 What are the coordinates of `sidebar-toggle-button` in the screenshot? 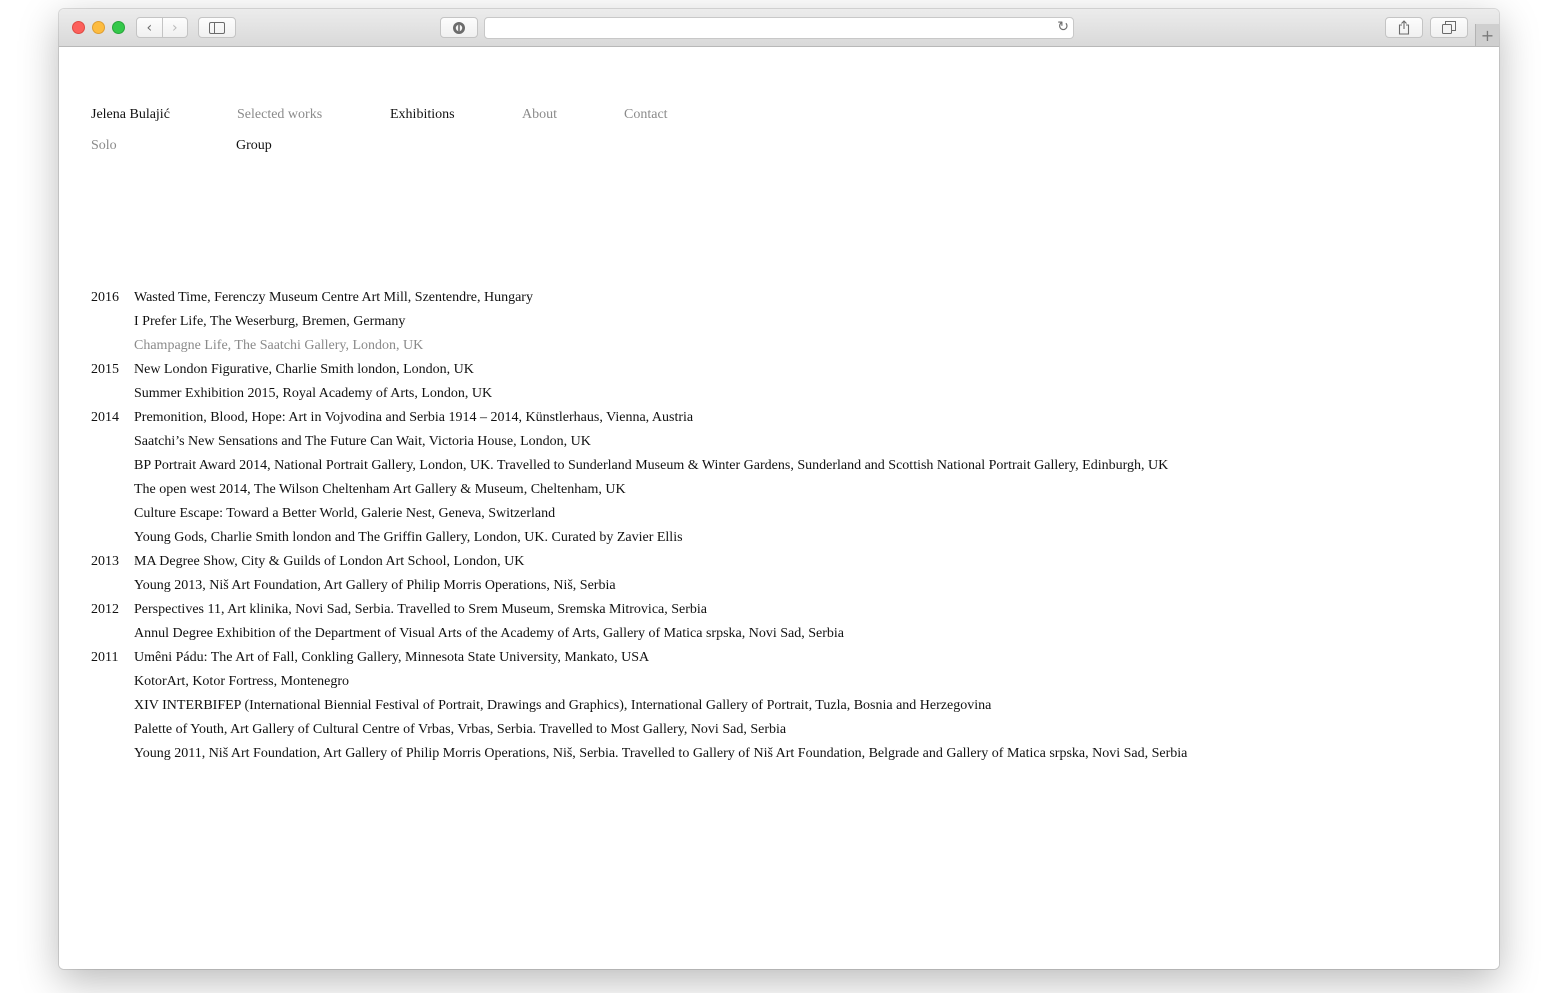 It's located at (217, 27).